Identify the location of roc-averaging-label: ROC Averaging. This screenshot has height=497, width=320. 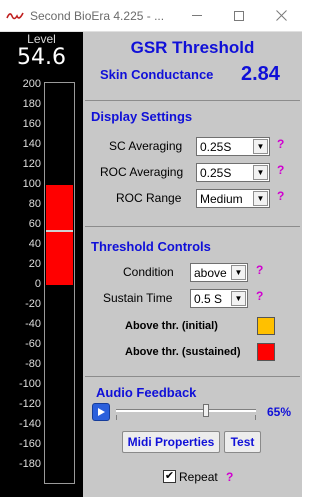
(142, 172).